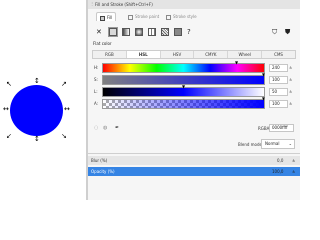  Describe the element at coordinates (152, 32) in the screenshot. I see `mesh-gradient-icon` at that location.